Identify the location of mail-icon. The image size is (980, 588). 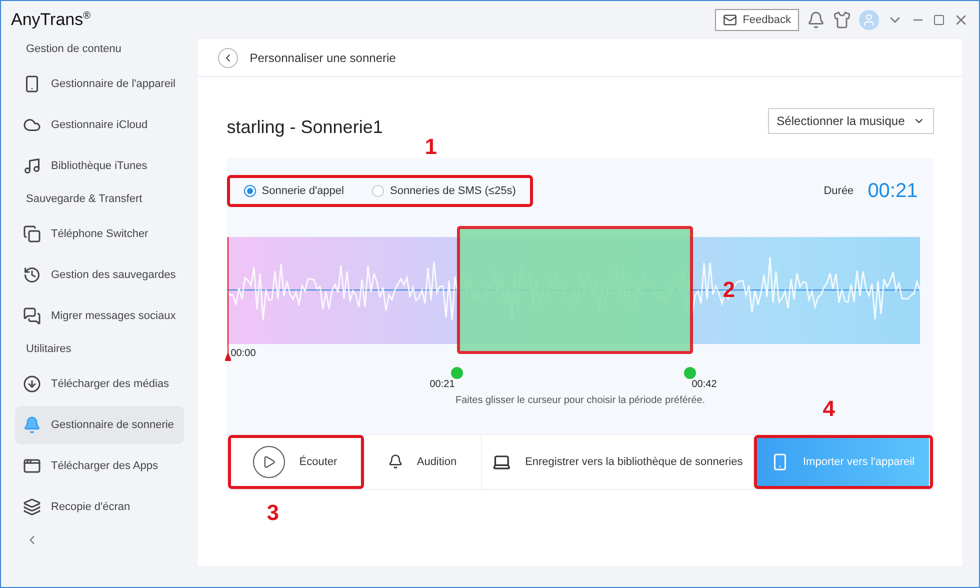
(729, 19).